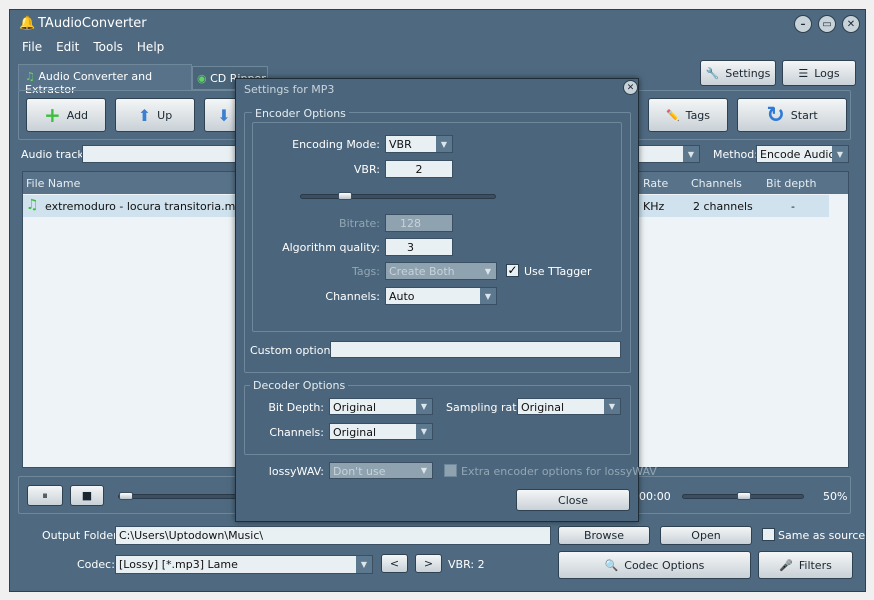 The width and height of the screenshot is (874, 600). Describe the element at coordinates (32, 47) in the screenshot. I see `menu-file: File` at that location.